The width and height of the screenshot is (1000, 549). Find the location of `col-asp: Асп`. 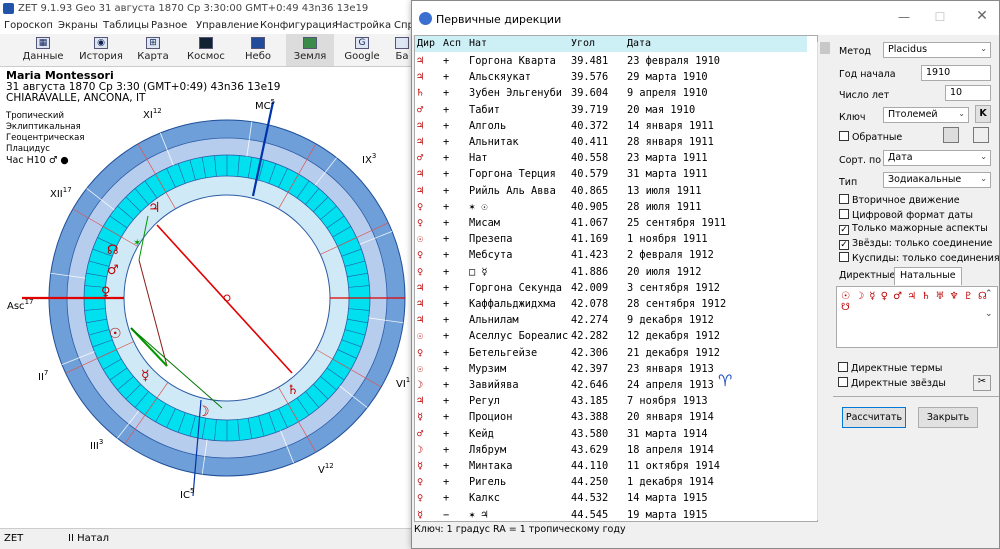

col-asp: Асп is located at coordinates (452, 43).